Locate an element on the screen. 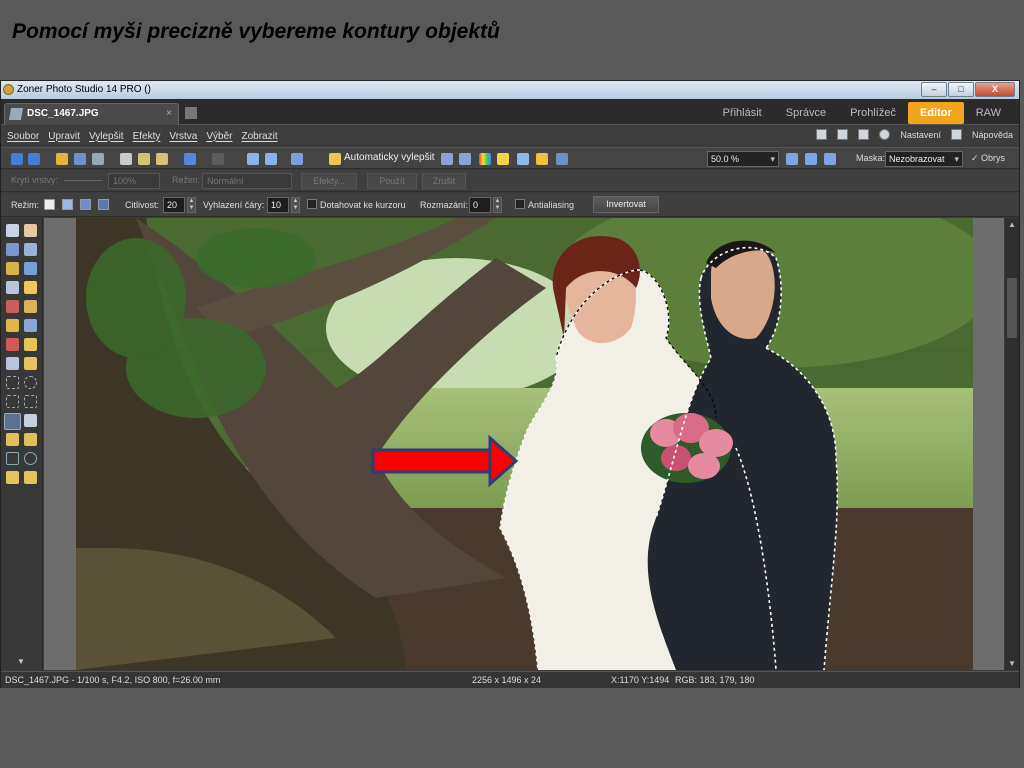 The image size is (1024, 768). menu-edit: Upravit is located at coordinates (64, 136).